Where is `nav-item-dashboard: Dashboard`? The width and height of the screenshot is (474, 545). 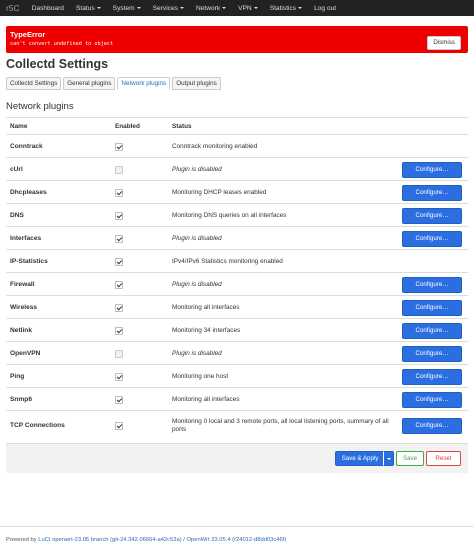
nav-item-dashboard: Dashboard is located at coordinates (48, 8).